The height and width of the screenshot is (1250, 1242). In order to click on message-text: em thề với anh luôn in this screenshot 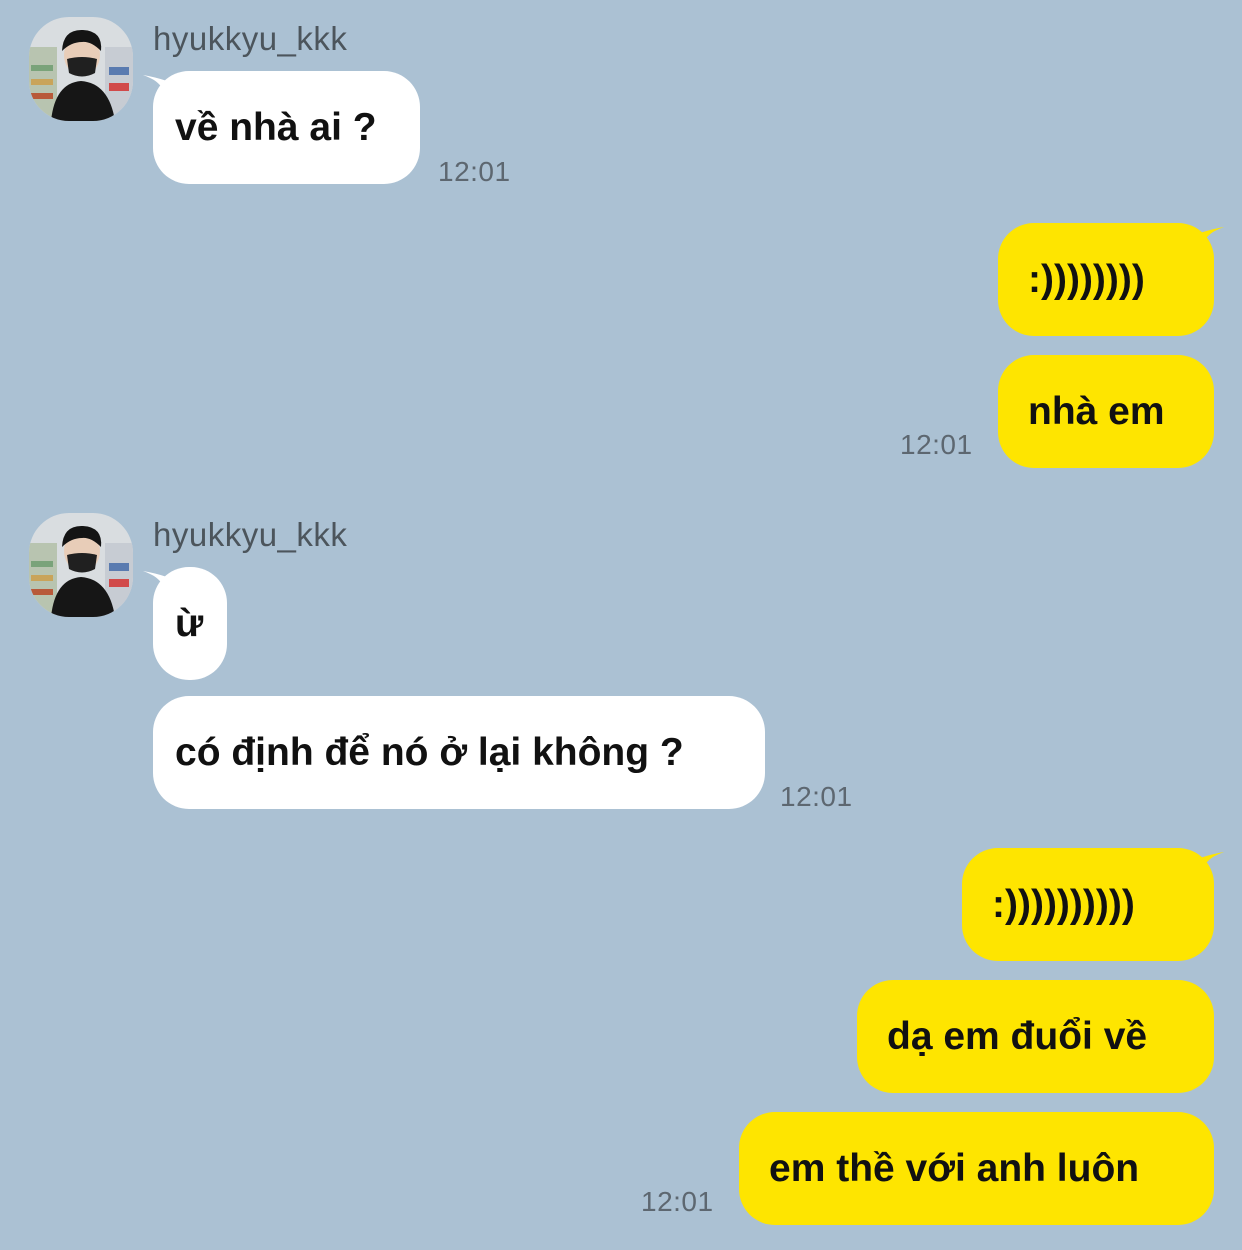, I will do `click(954, 1168)`.